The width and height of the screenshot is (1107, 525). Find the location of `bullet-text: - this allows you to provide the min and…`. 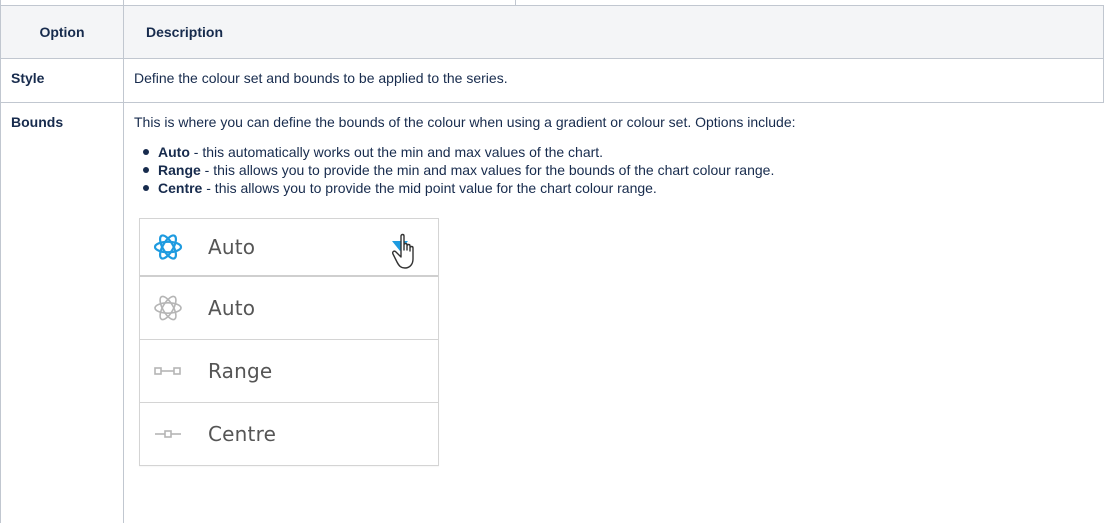

bullet-text: - this allows you to provide the min and… is located at coordinates (487, 170).